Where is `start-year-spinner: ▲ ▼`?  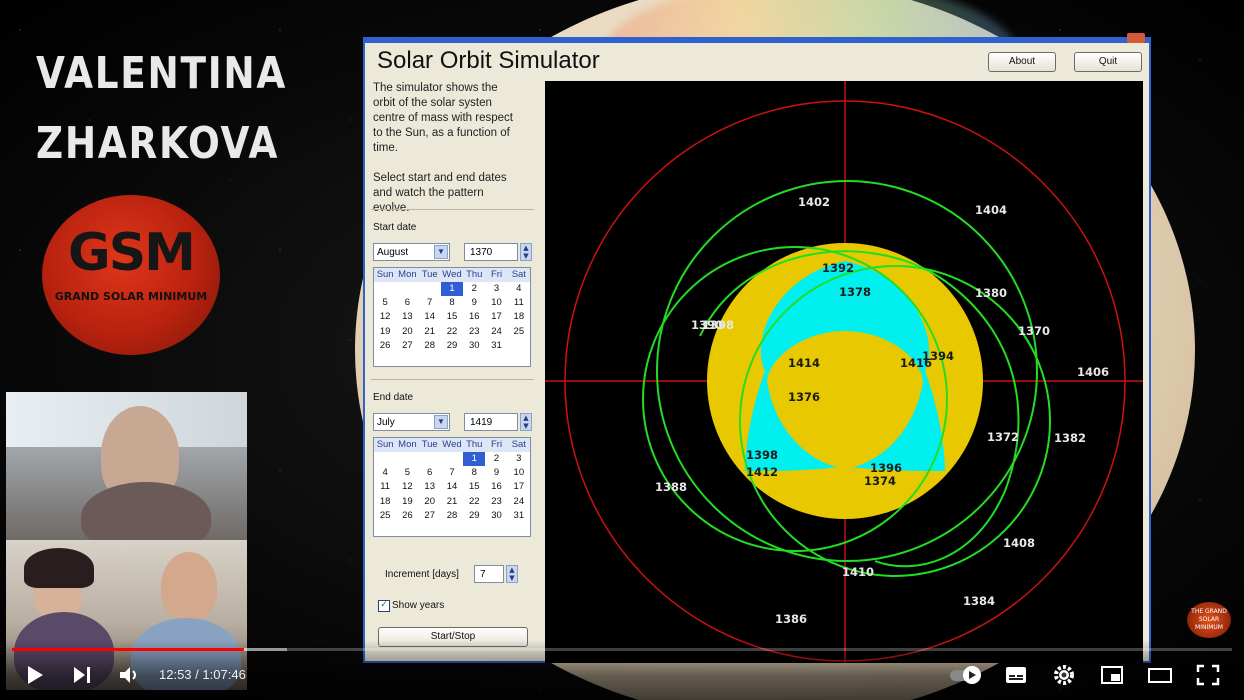 start-year-spinner: ▲ ▼ is located at coordinates (526, 252).